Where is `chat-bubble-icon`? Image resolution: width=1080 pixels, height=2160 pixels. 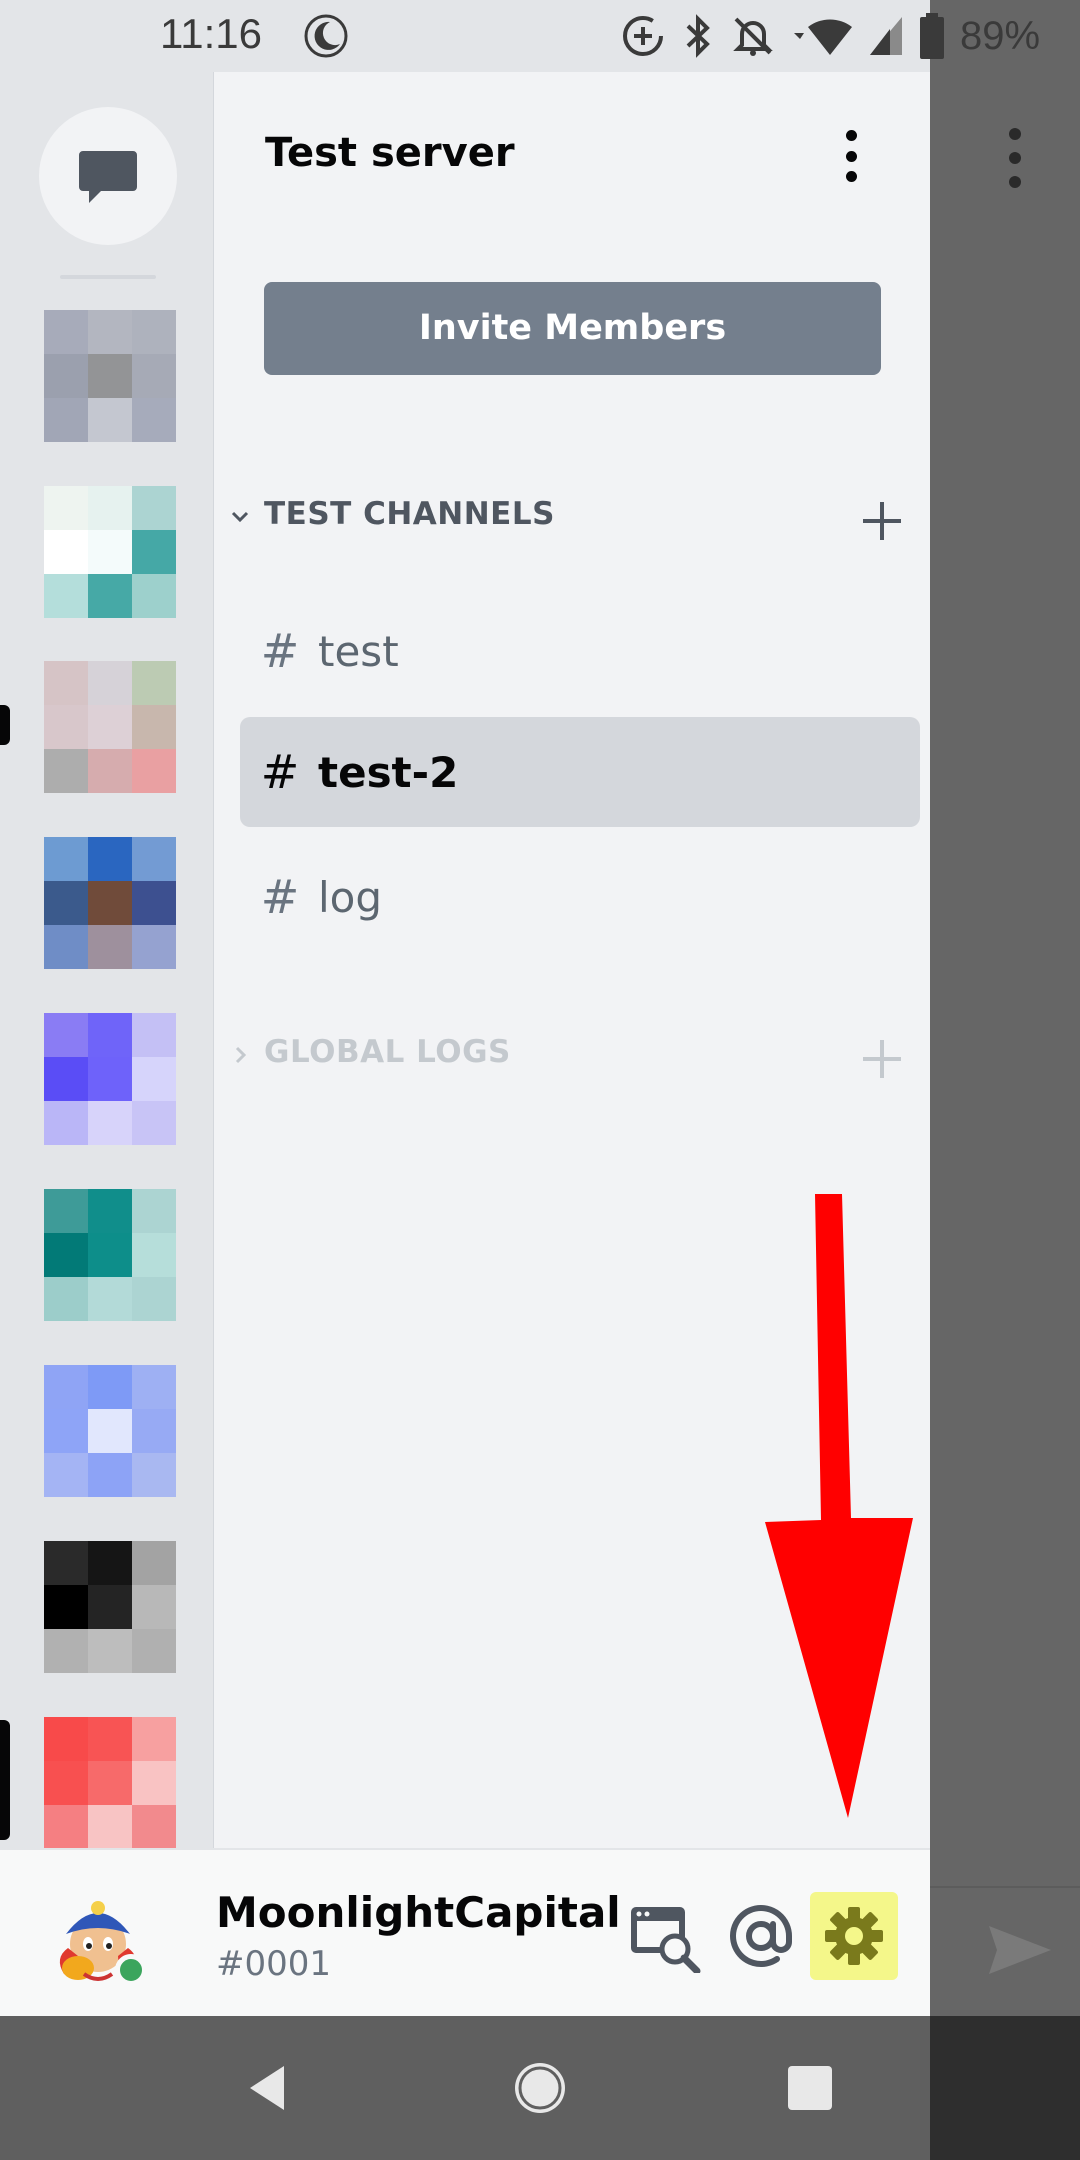 chat-bubble-icon is located at coordinates (108, 177).